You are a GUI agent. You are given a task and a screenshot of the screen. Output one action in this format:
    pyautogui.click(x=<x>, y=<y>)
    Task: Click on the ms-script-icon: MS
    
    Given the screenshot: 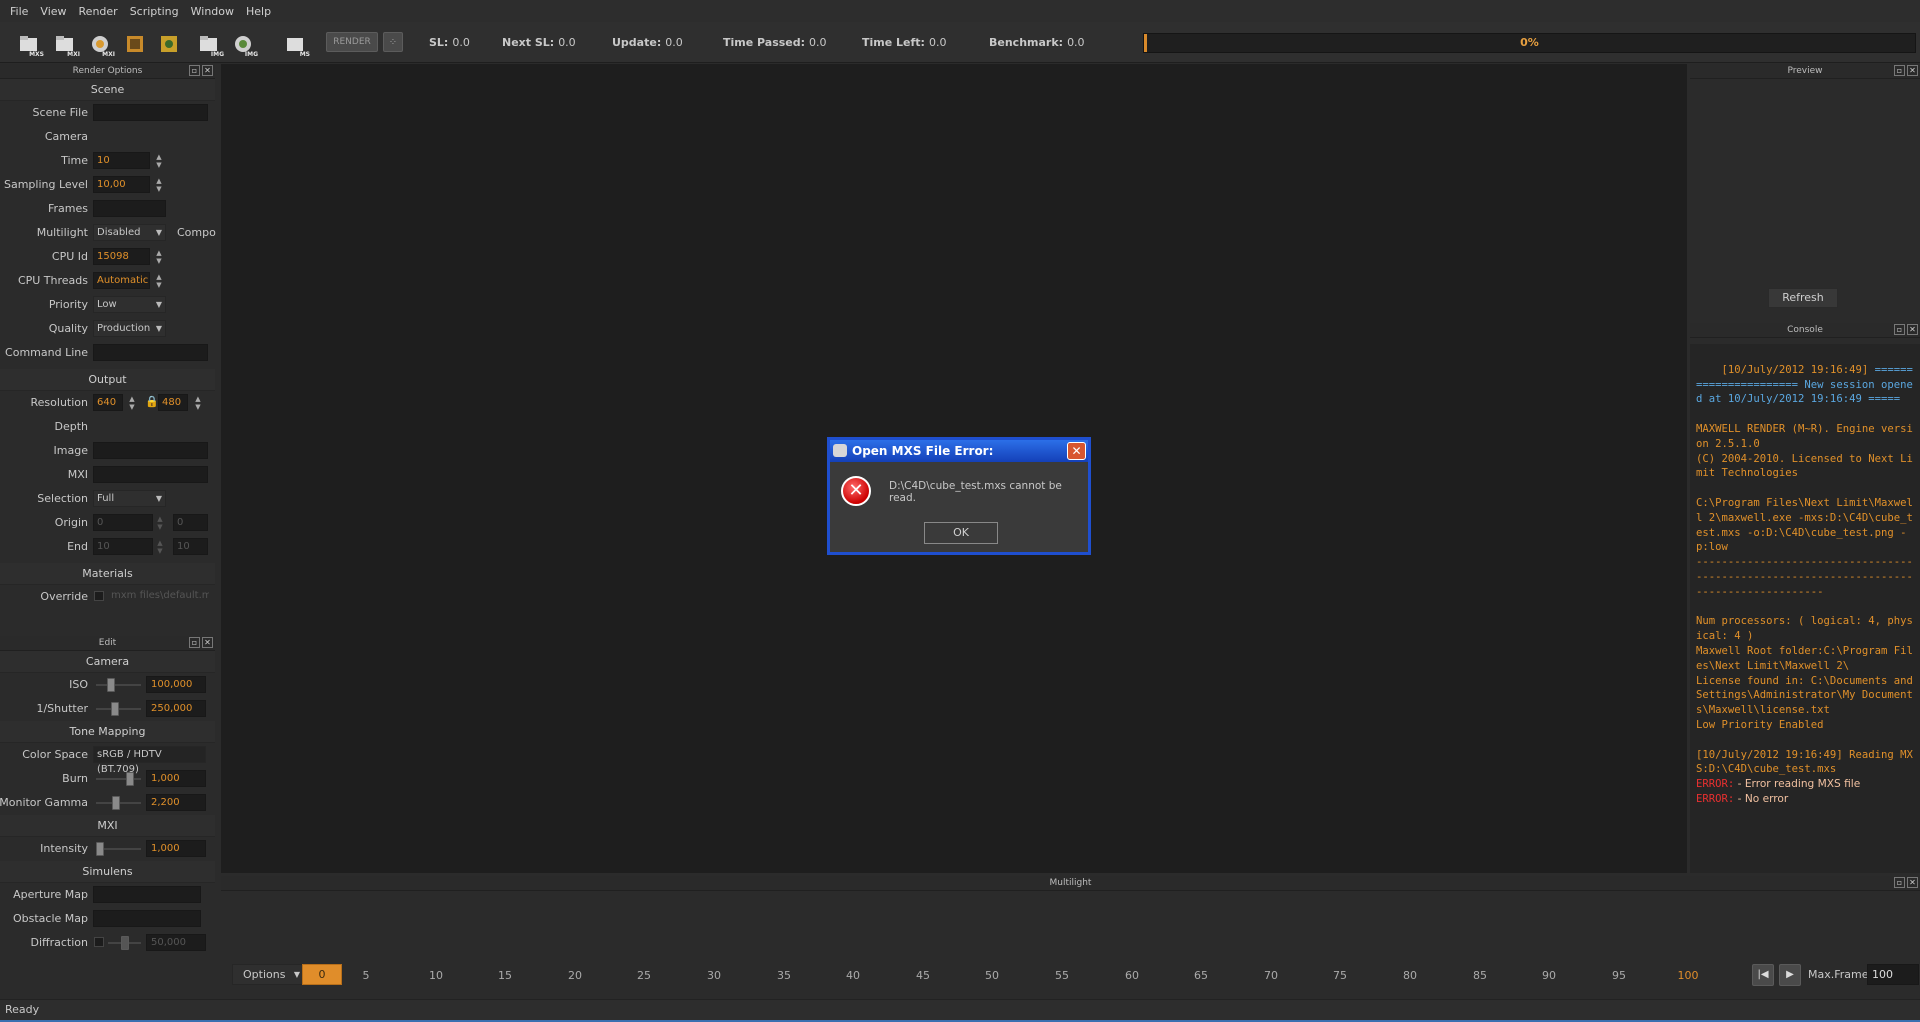 What is the action you would take?
    pyautogui.click(x=296, y=44)
    